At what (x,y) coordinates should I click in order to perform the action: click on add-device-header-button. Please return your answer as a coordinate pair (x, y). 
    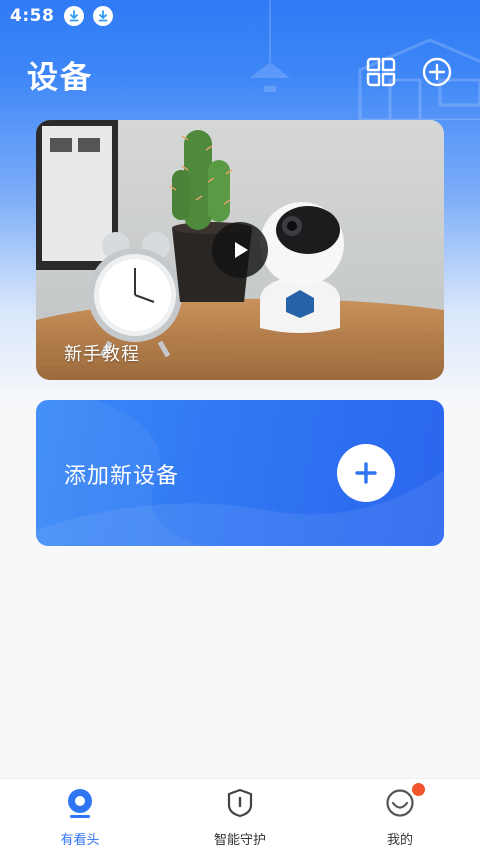
    Looking at the image, I should click on (437, 72).